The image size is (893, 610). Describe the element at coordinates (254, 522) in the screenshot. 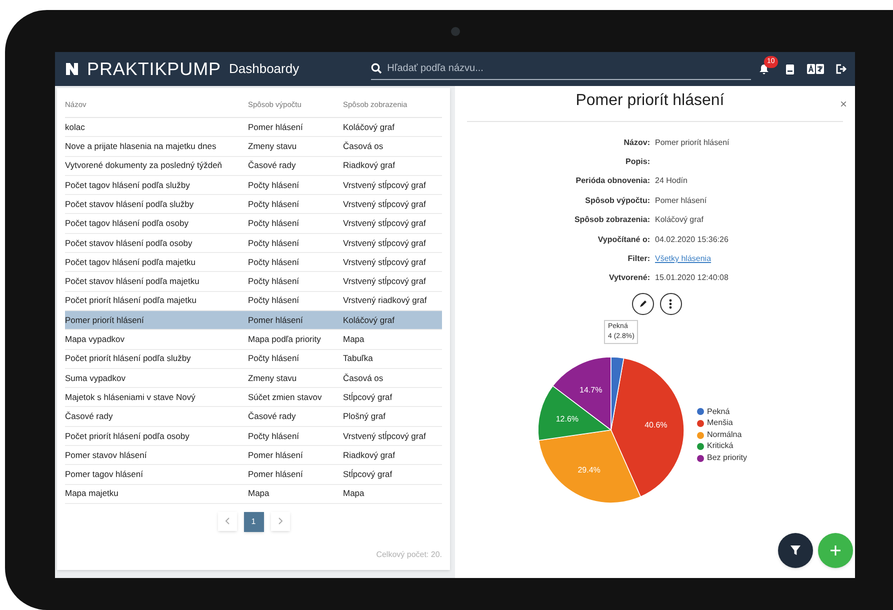

I see `page-button: 1` at that location.